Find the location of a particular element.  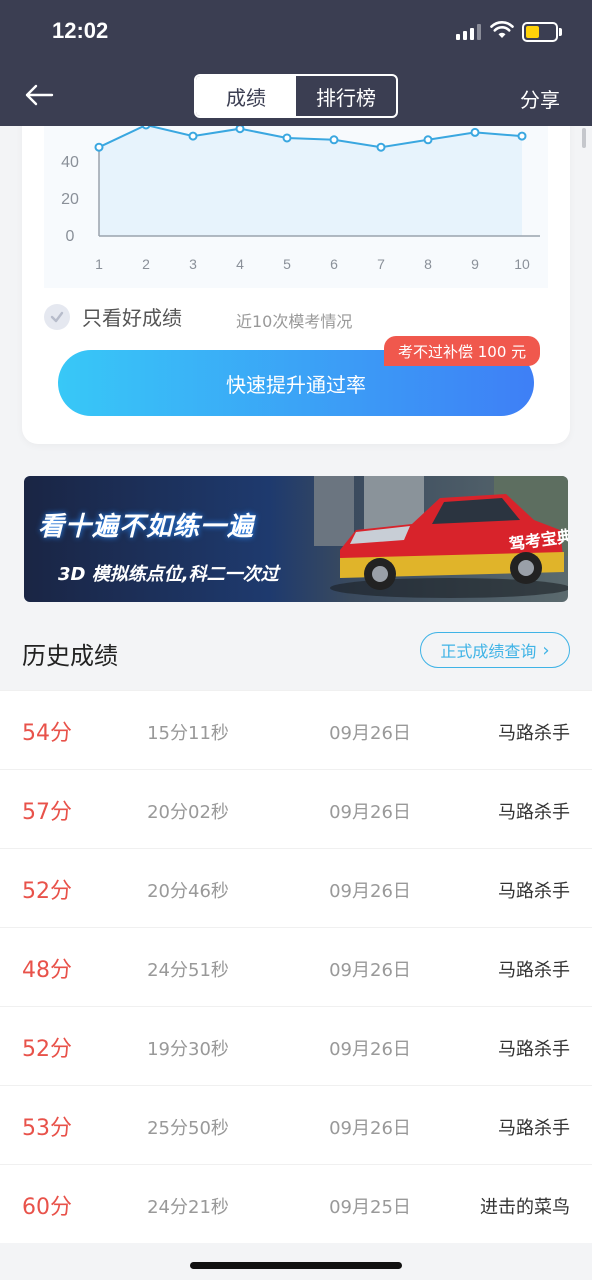

history-row: 60分 24分21秒 09月25日 进击的菜鸟 is located at coordinates (296, 1203).